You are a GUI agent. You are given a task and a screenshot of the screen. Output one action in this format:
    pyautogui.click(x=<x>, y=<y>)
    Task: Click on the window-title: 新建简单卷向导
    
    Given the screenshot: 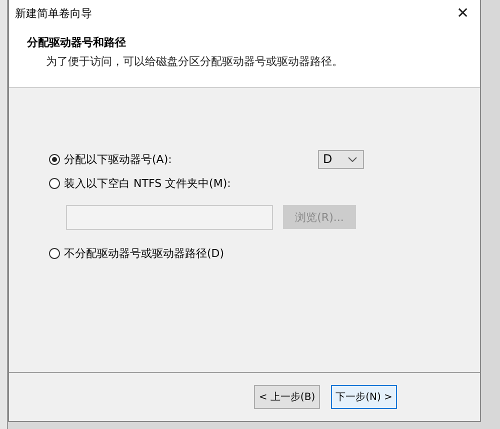 What is the action you would take?
    pyautogui.click(x=53, y=13)
    